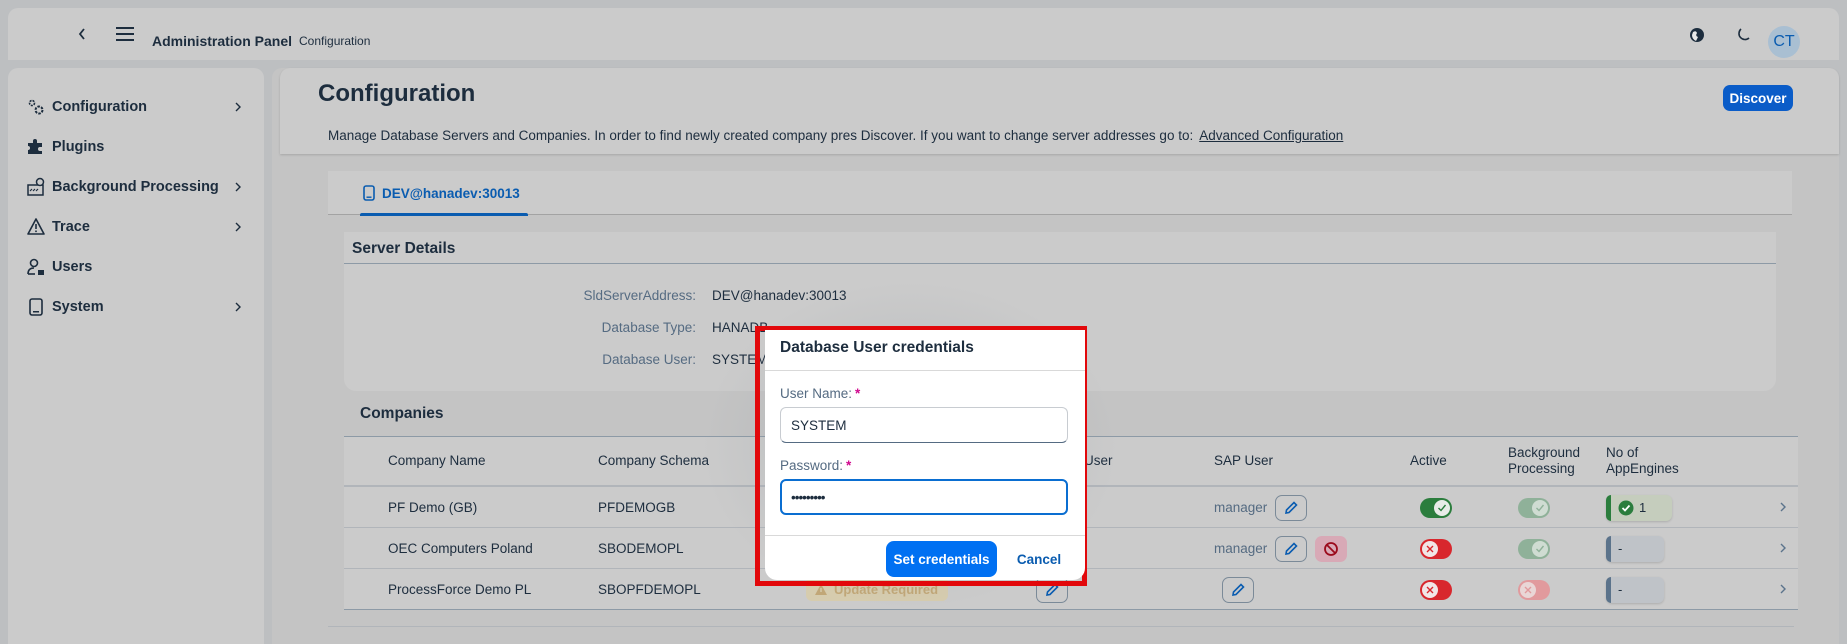 This screenshot has height=644, width=1847. I want to click on tab-label: DEV@hanadev:30013, so click(451, 193).